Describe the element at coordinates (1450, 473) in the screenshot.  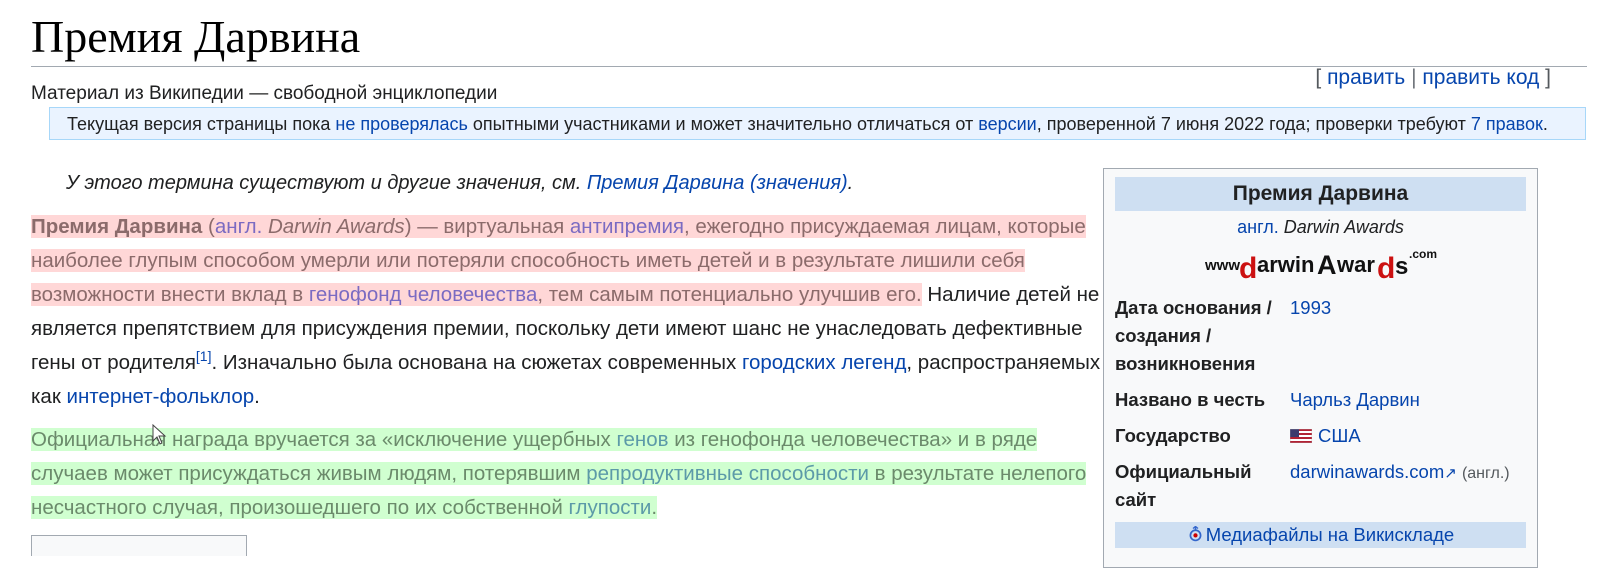
I see `external-link-icon: ↗` at that location.